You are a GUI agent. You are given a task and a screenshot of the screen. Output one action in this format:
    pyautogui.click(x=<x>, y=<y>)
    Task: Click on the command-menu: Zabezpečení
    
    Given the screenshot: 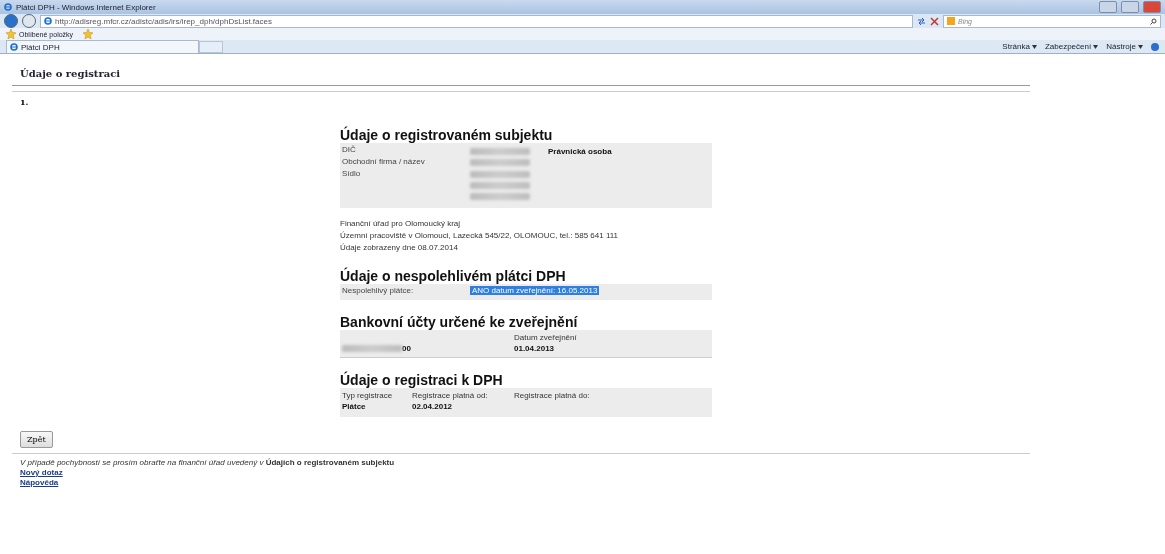 What is the action you would take?
    pyautogui.click(x=1071, y=46)
    